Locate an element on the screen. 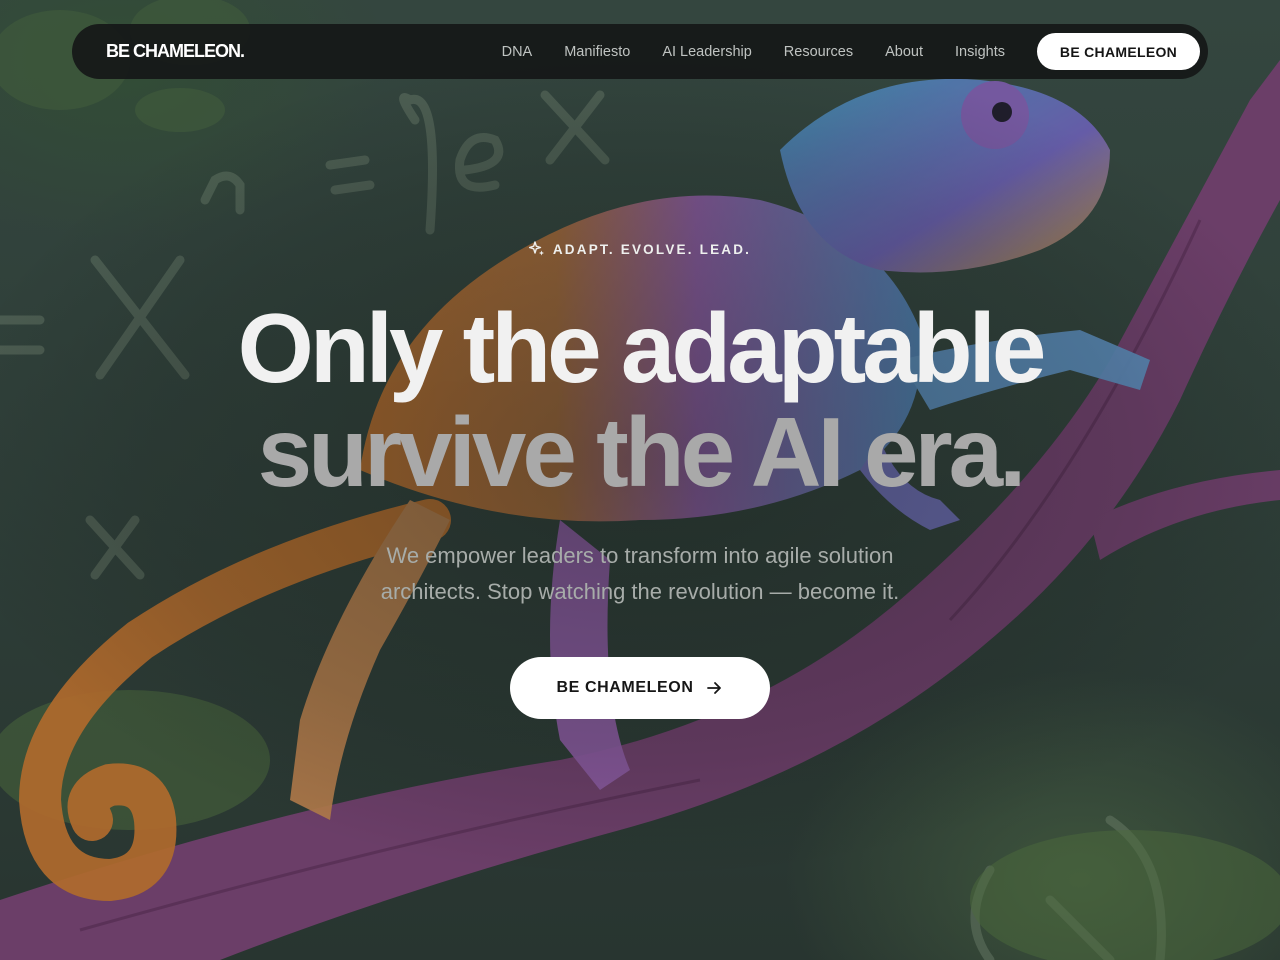 The image size is (1280, 960). nav-link-dna: DNA is located at coordinates (517, 52).